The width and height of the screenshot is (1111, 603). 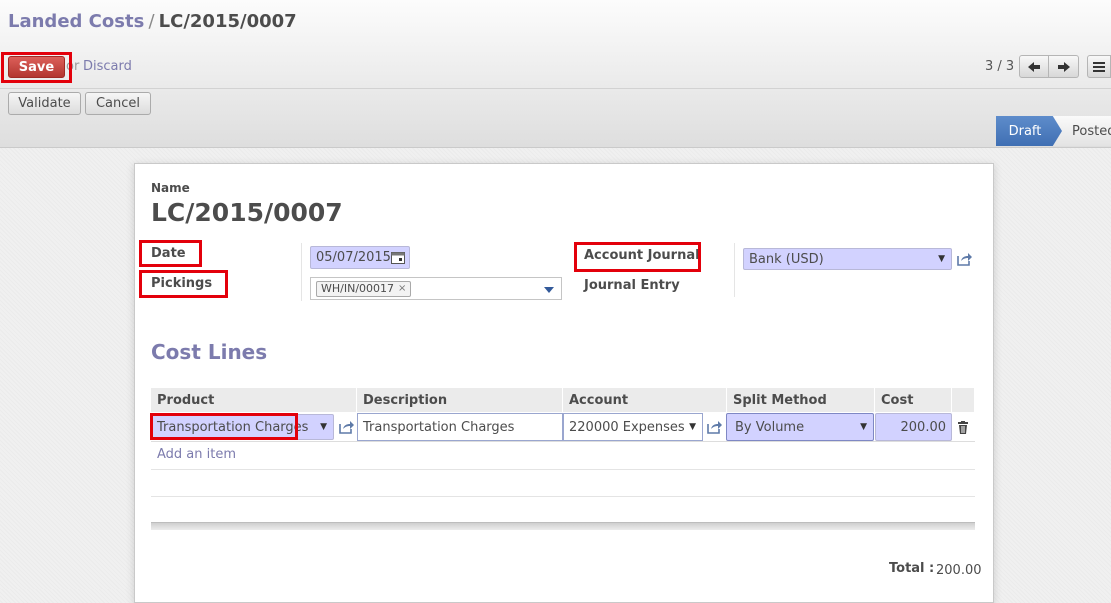 What do you see at coordinates (460, 400) in the screenshot?
I see `column-header-description: Description` at bounding box center [460, 400].